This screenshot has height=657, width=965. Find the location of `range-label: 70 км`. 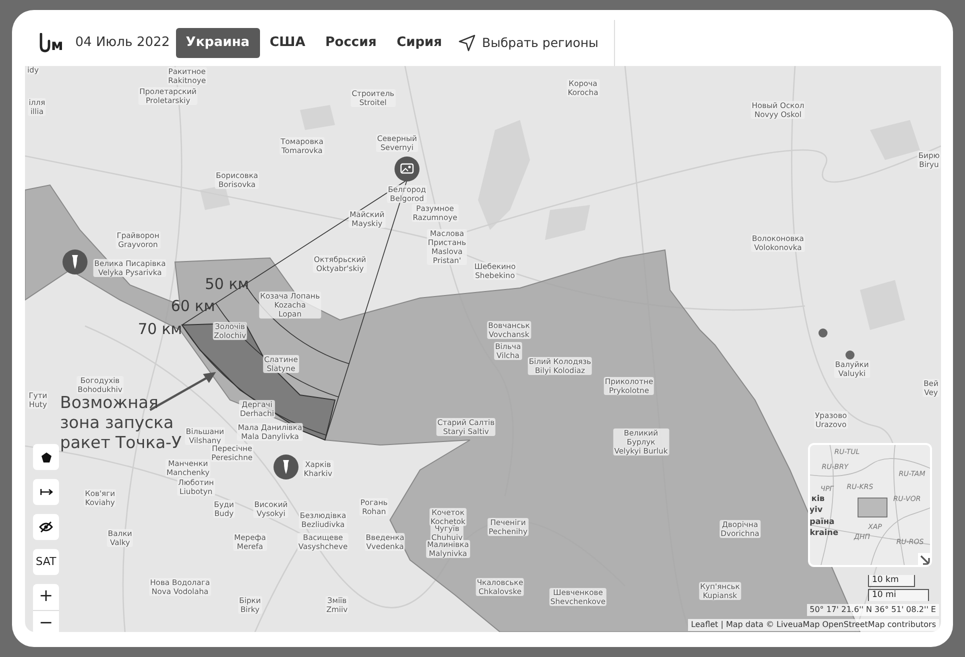

range-label: 70 км is located at coordinates (160, 329).